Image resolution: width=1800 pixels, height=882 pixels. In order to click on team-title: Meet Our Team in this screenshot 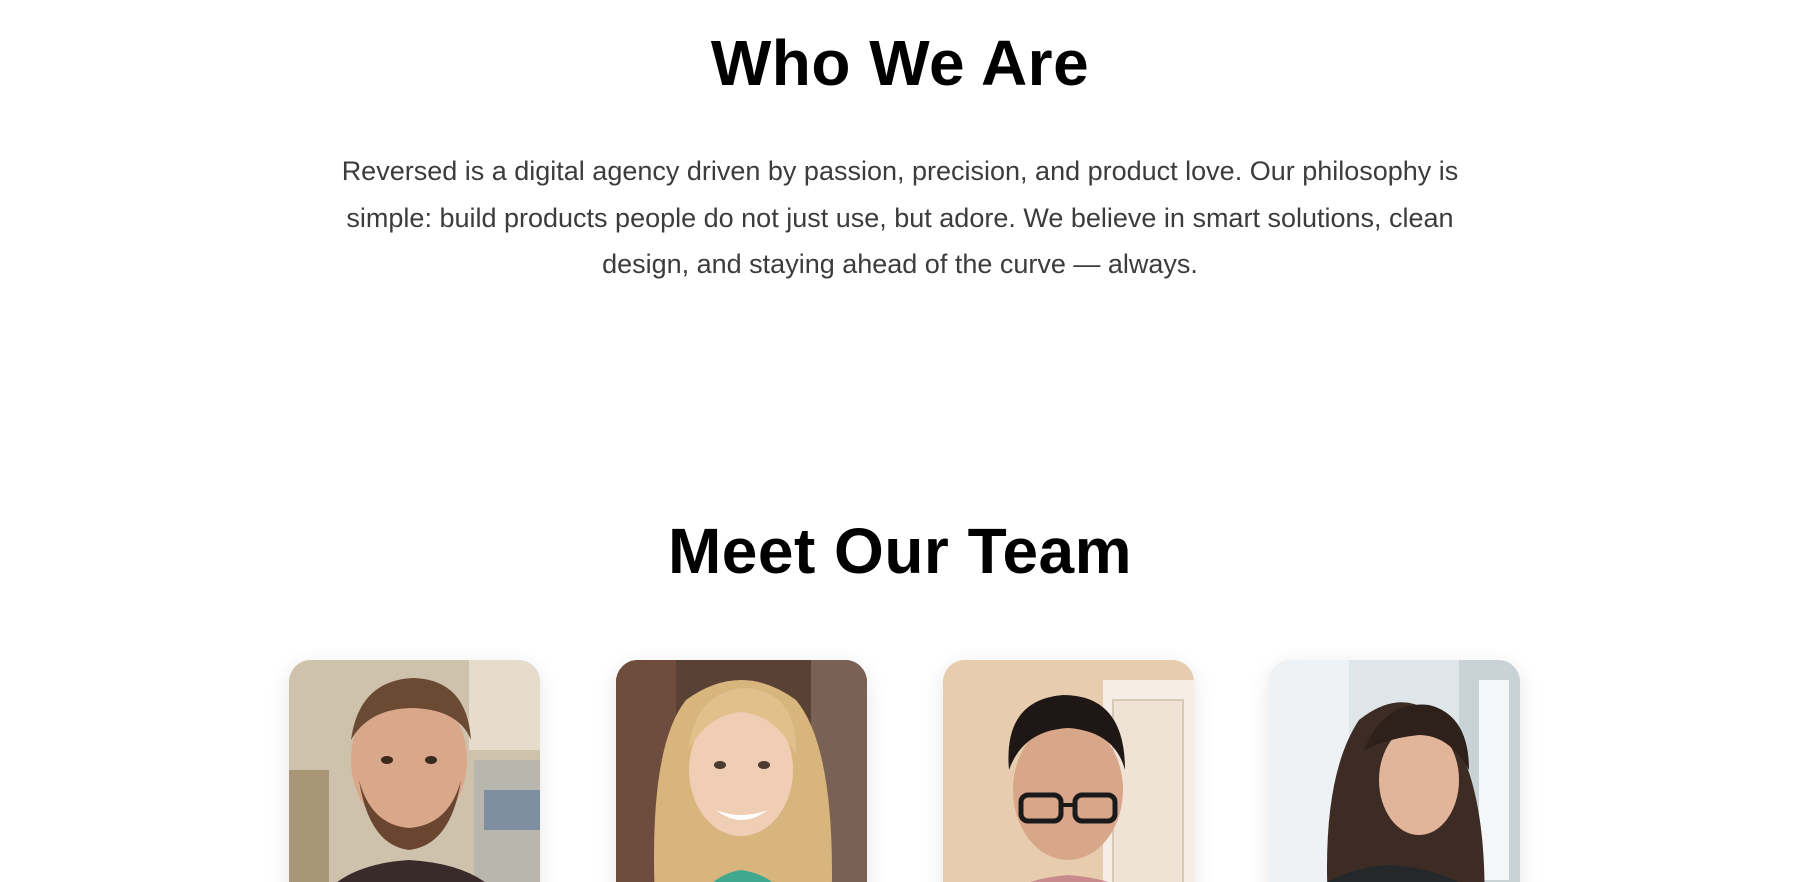, I will do `click(900, 551)`.